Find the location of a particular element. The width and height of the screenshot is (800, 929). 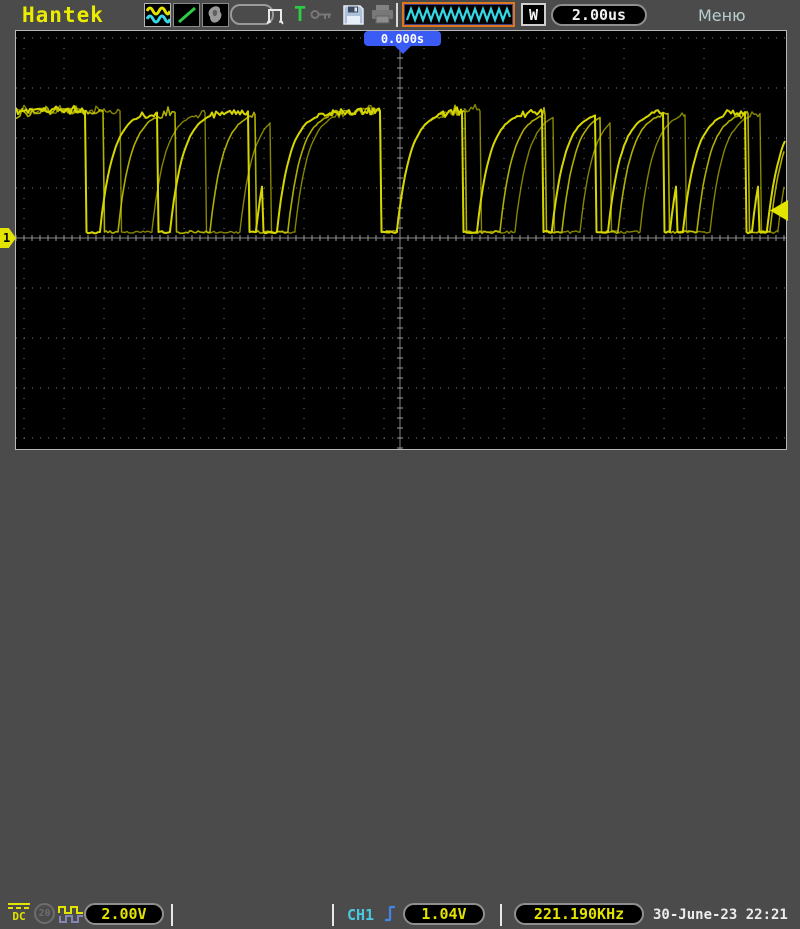

timebase-readout: 2.00us is located at coordinates (599, 15).